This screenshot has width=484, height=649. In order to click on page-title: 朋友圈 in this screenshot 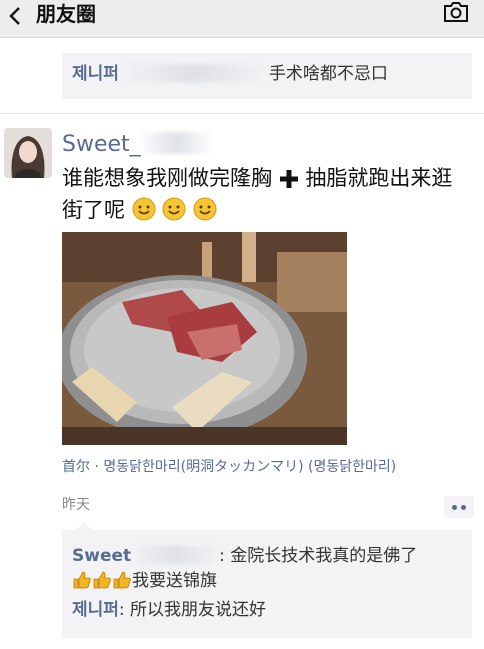, I will do `click(66, 14)`.